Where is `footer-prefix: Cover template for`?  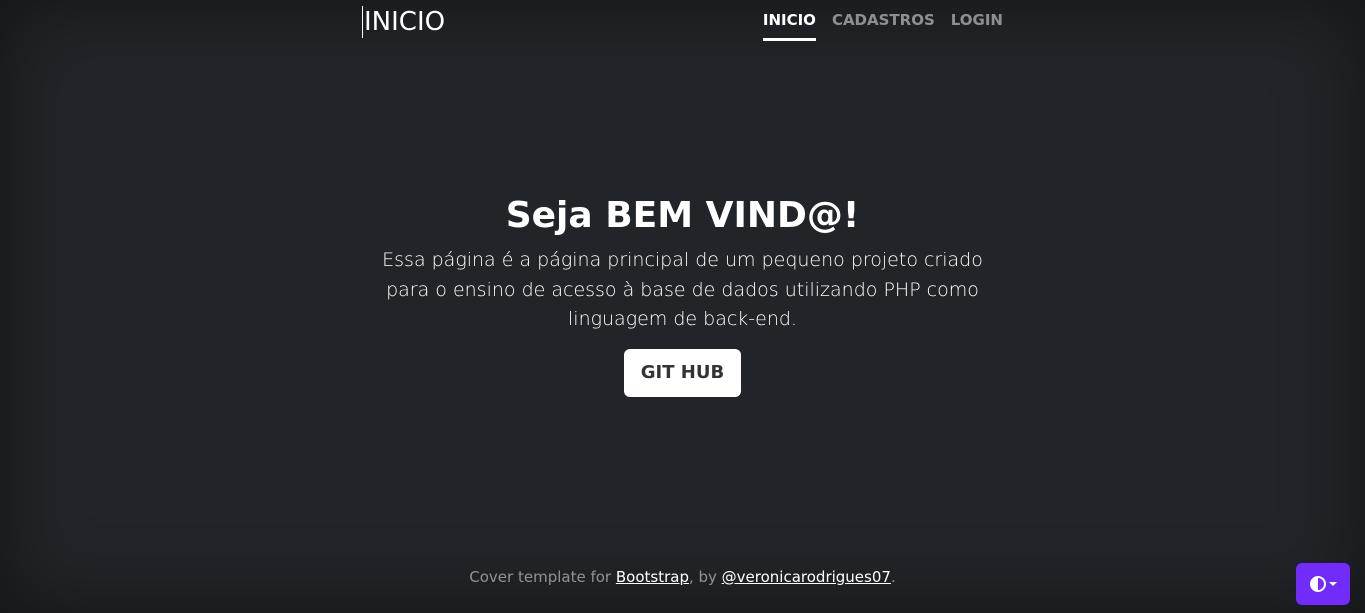 footer-prefix: Cover template for is located at coordinates (542, 577).